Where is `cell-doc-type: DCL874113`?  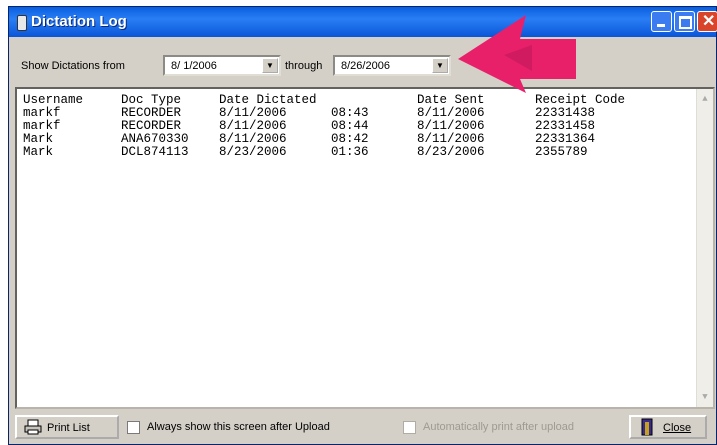 cell-doc-type: DCL874113 is located at coordinates (155, 152).